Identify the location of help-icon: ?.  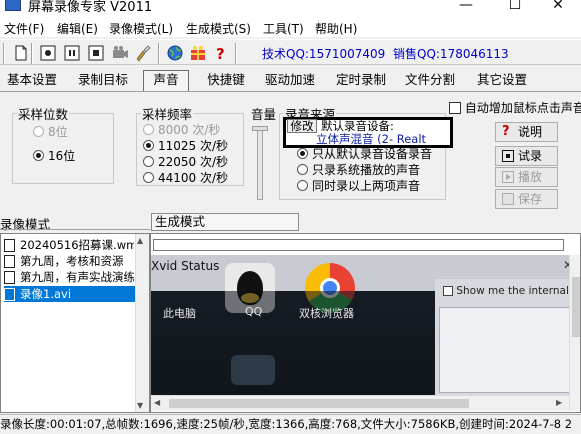
(221, 53).